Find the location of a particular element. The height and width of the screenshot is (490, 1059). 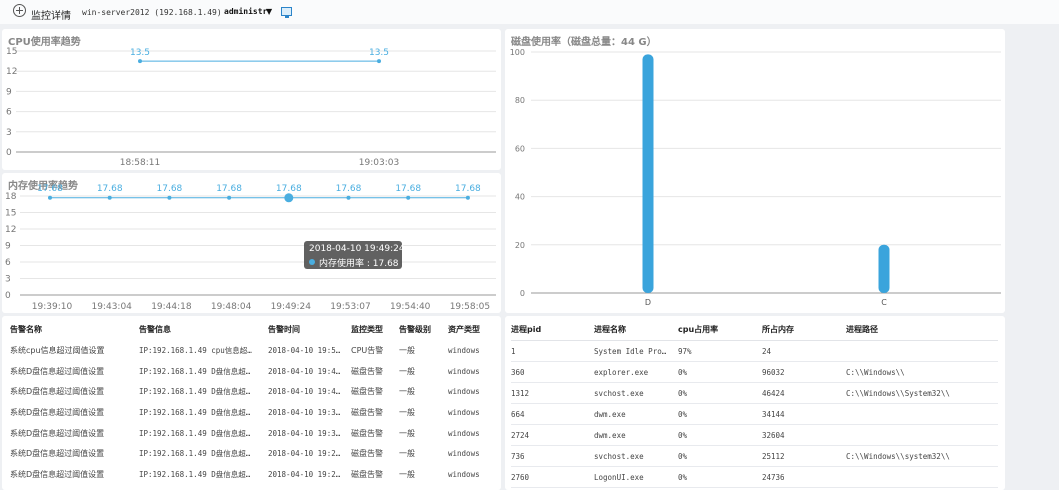

proc-pid: 2760 is located at coordinates (552, 477).